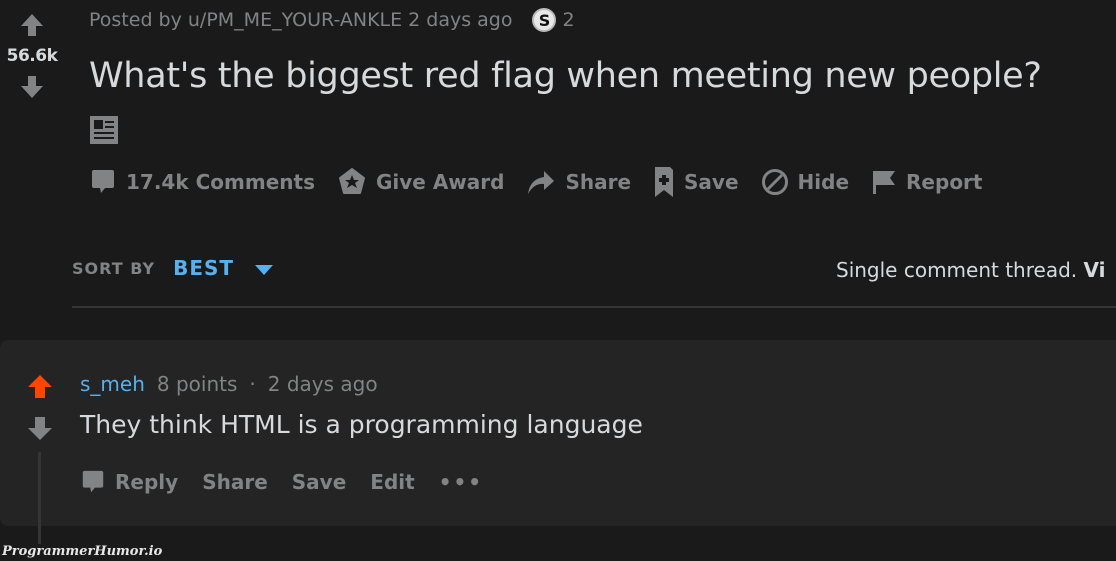  What do you see at coordinates (884, 182) in the screenshot?
I see `flag-icon` at bounding box center [884, 182].